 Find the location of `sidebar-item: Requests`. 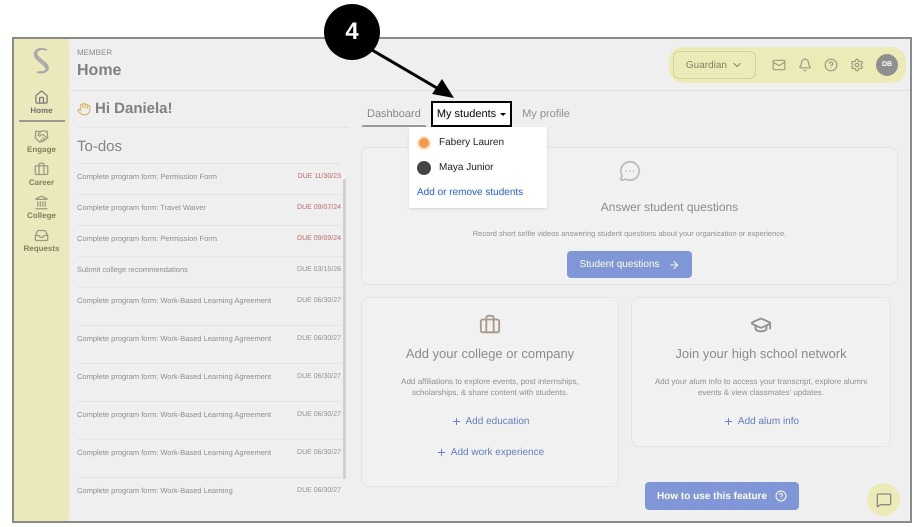

sidebar-item: Requests is located at coordinates (41, 241).